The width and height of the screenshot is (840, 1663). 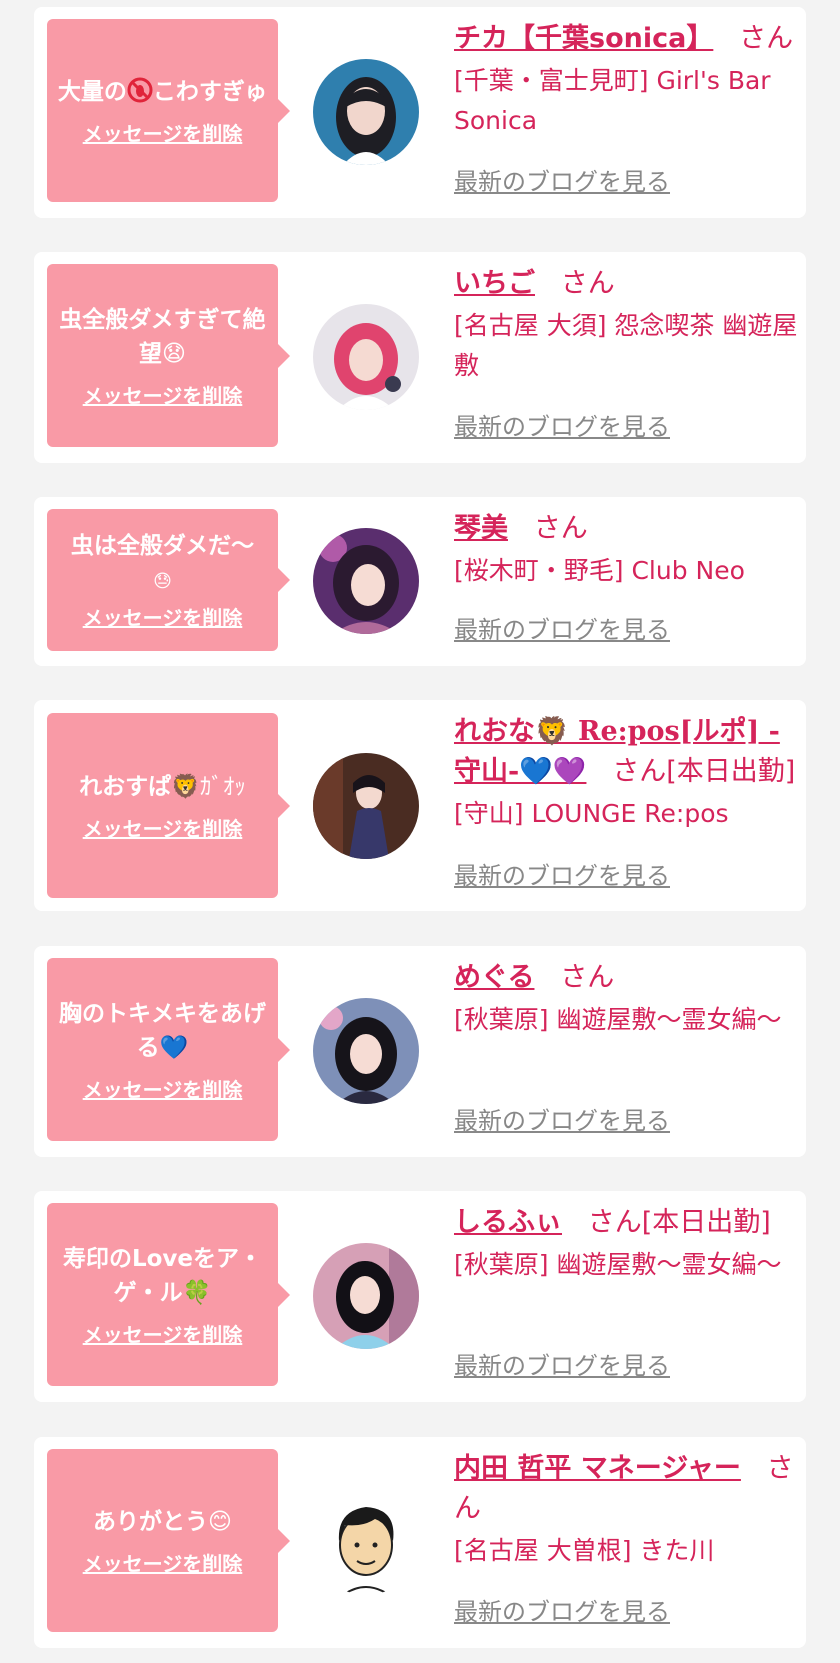 I want to click on smiling-face-icon: 😊, so click(x=220, y=1521).